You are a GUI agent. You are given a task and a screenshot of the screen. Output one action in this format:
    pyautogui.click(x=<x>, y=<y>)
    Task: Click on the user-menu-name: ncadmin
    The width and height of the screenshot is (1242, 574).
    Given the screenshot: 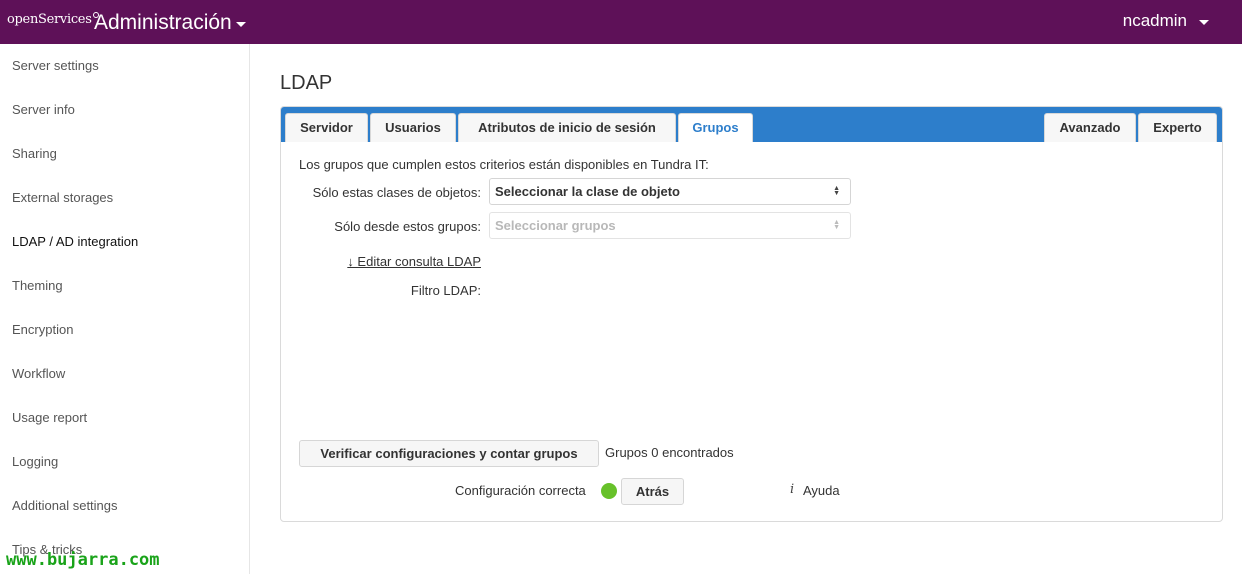 What is the action you would take?
    pyautogui.click(x=1155, y=21)
    